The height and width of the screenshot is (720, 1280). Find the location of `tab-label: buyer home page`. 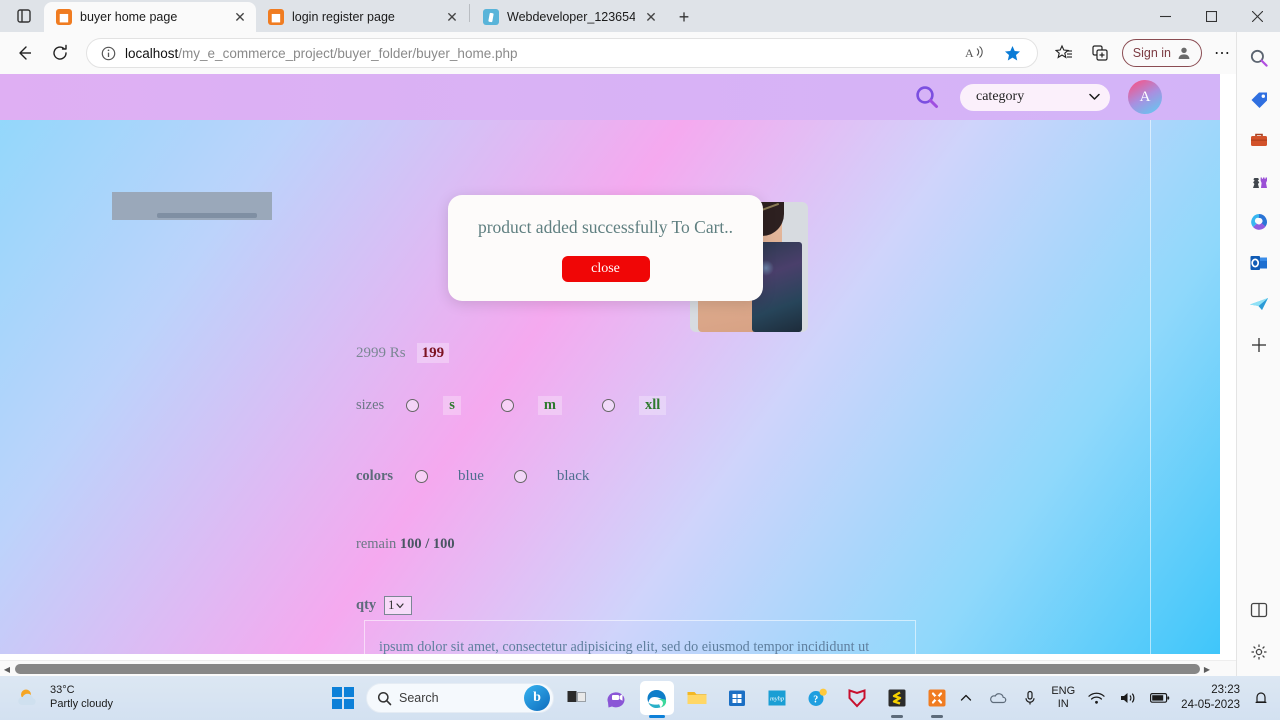

tab-label: buyer home page is located at coordinates (129, 17).